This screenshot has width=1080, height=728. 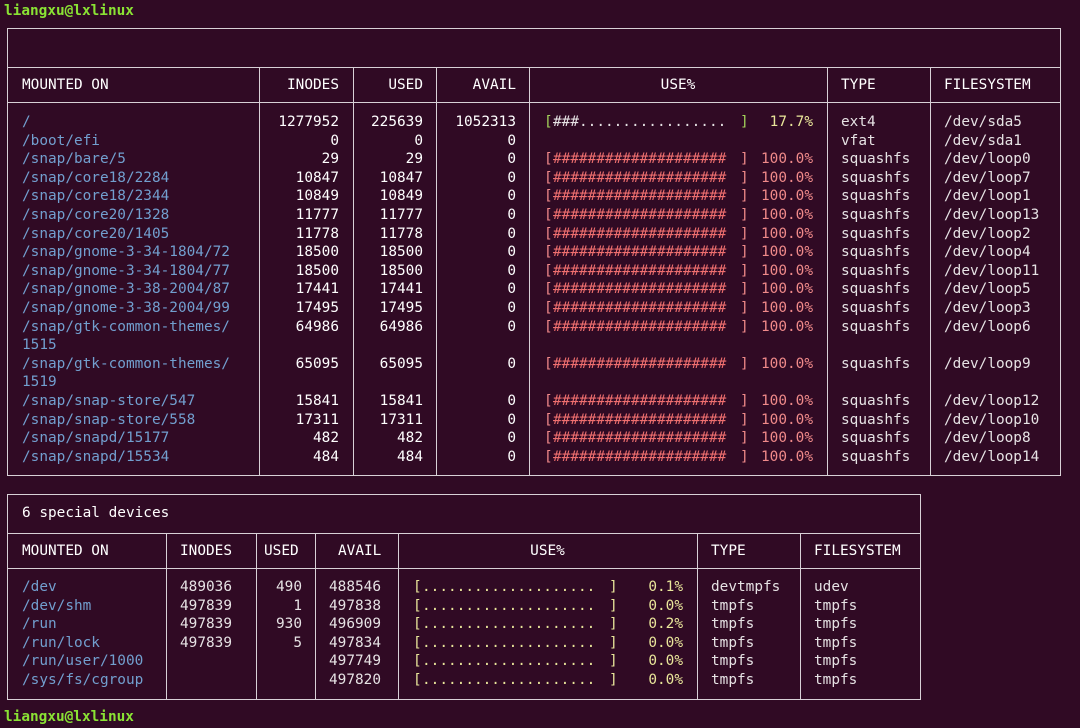 What do you see at coordinates (61, 642) in the screenshot?
I see `table-row-mount: /run/lock` at bounding box center [61, 642].